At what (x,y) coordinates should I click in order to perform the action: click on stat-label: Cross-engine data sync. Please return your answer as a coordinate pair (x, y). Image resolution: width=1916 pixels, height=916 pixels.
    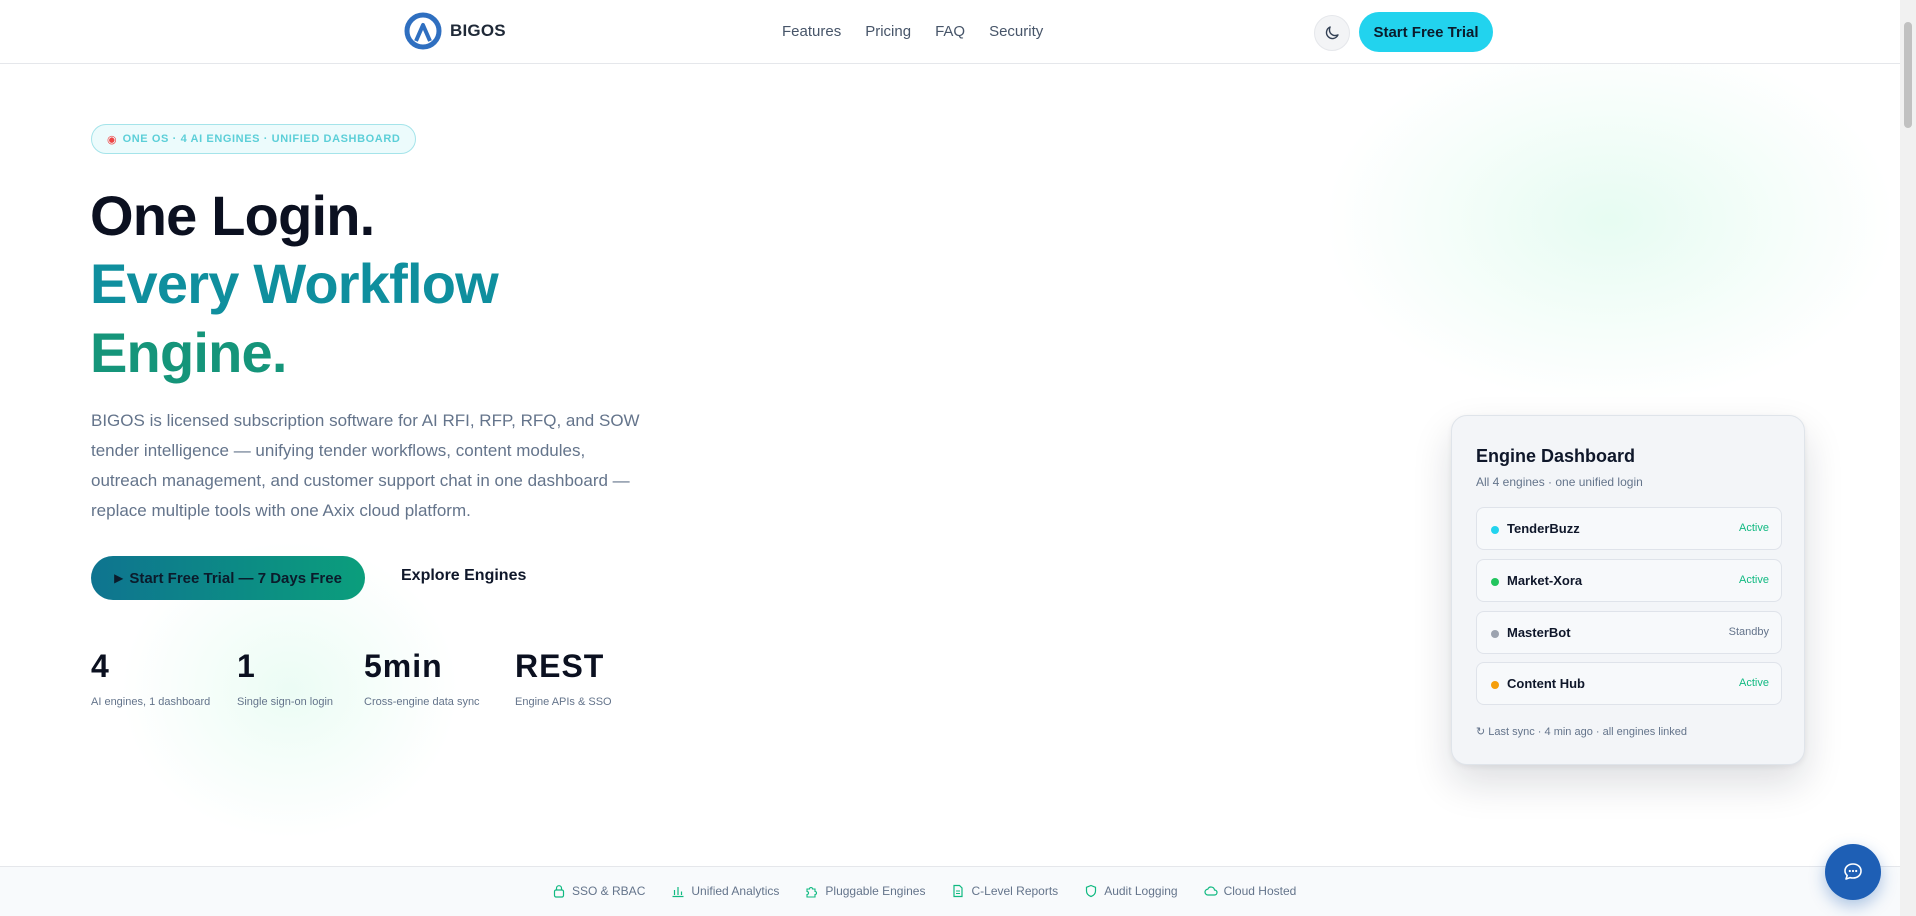
    Looking at the image, I should click on (422, 702).